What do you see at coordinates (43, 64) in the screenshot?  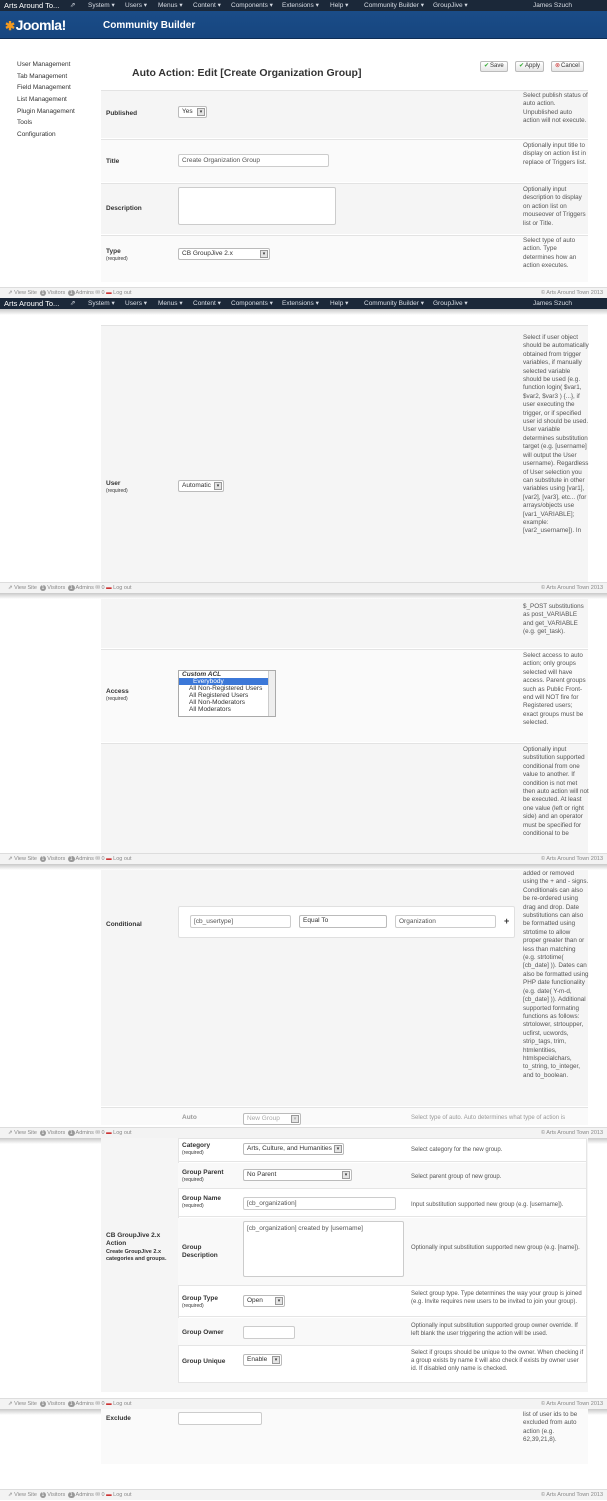 I see `sidebar-user-management: User Management` at bounding box center [43, 64].